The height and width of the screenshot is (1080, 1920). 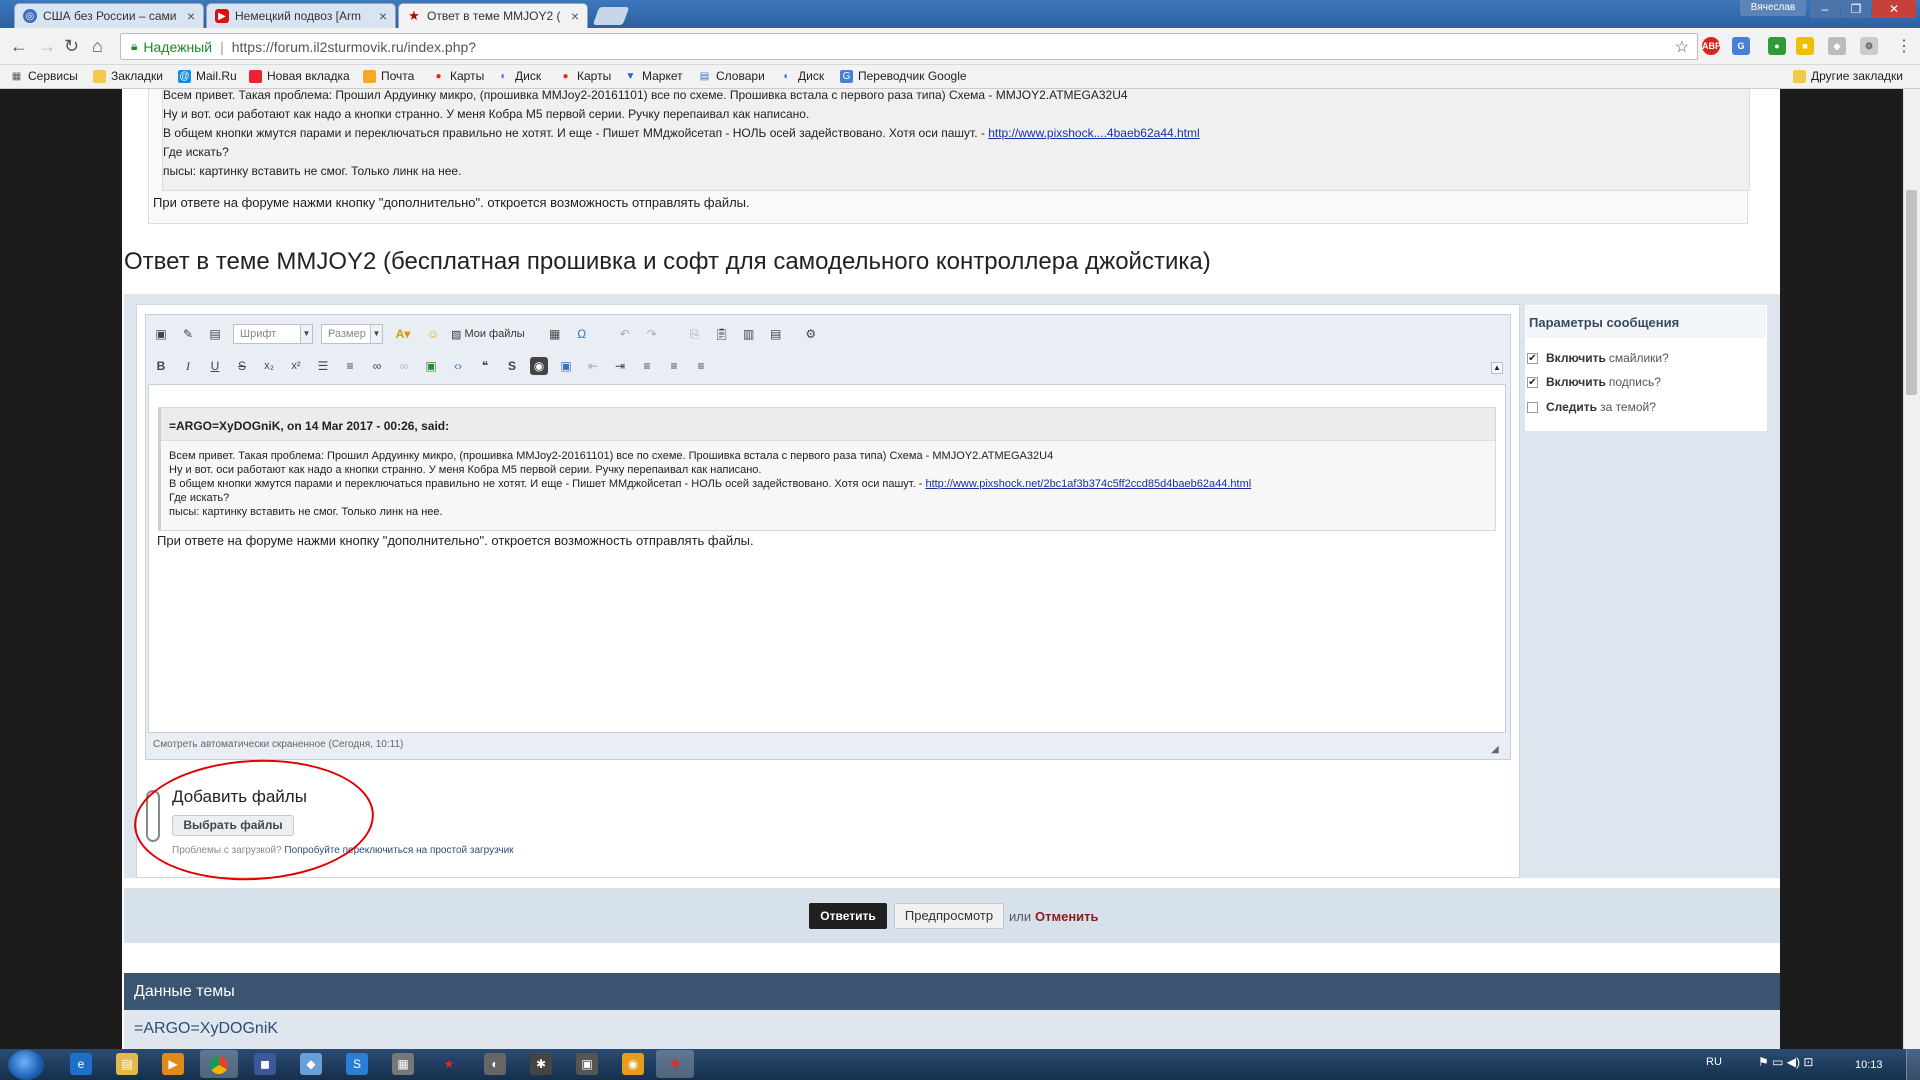 I want to click on link-icon: ∞, so click(x=377, y=366).